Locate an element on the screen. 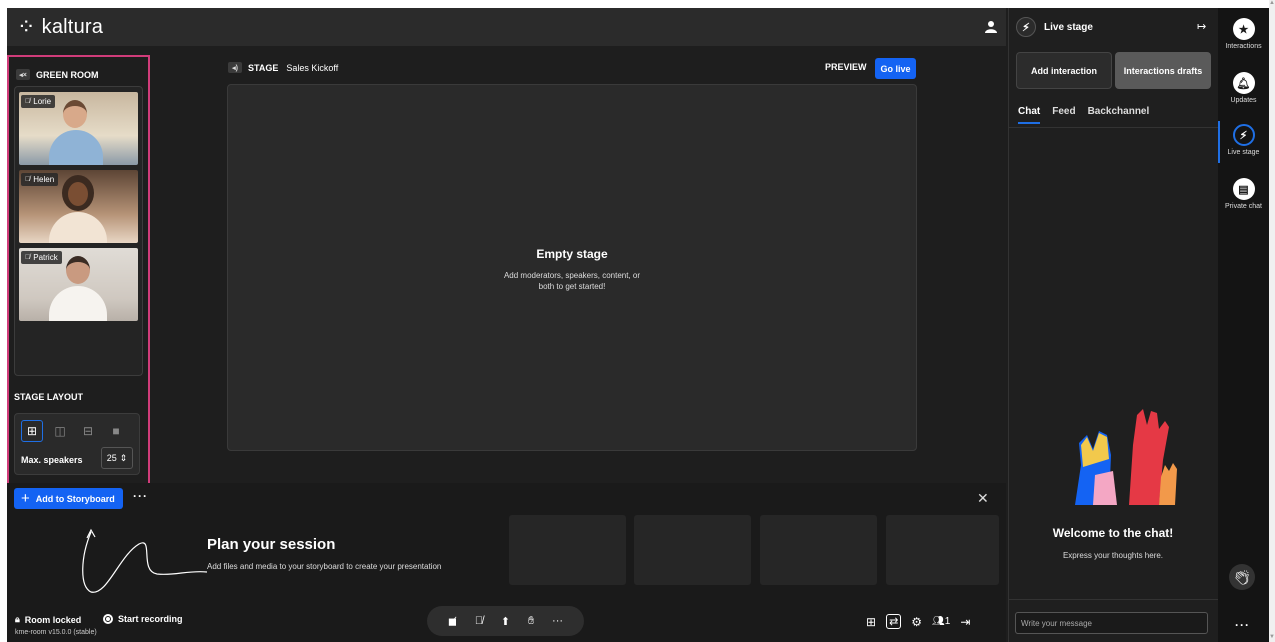 The width and height of the screenshot is (1275, 642). raise-hand-icon: ✋︎ is located at coordinates (531, 621).